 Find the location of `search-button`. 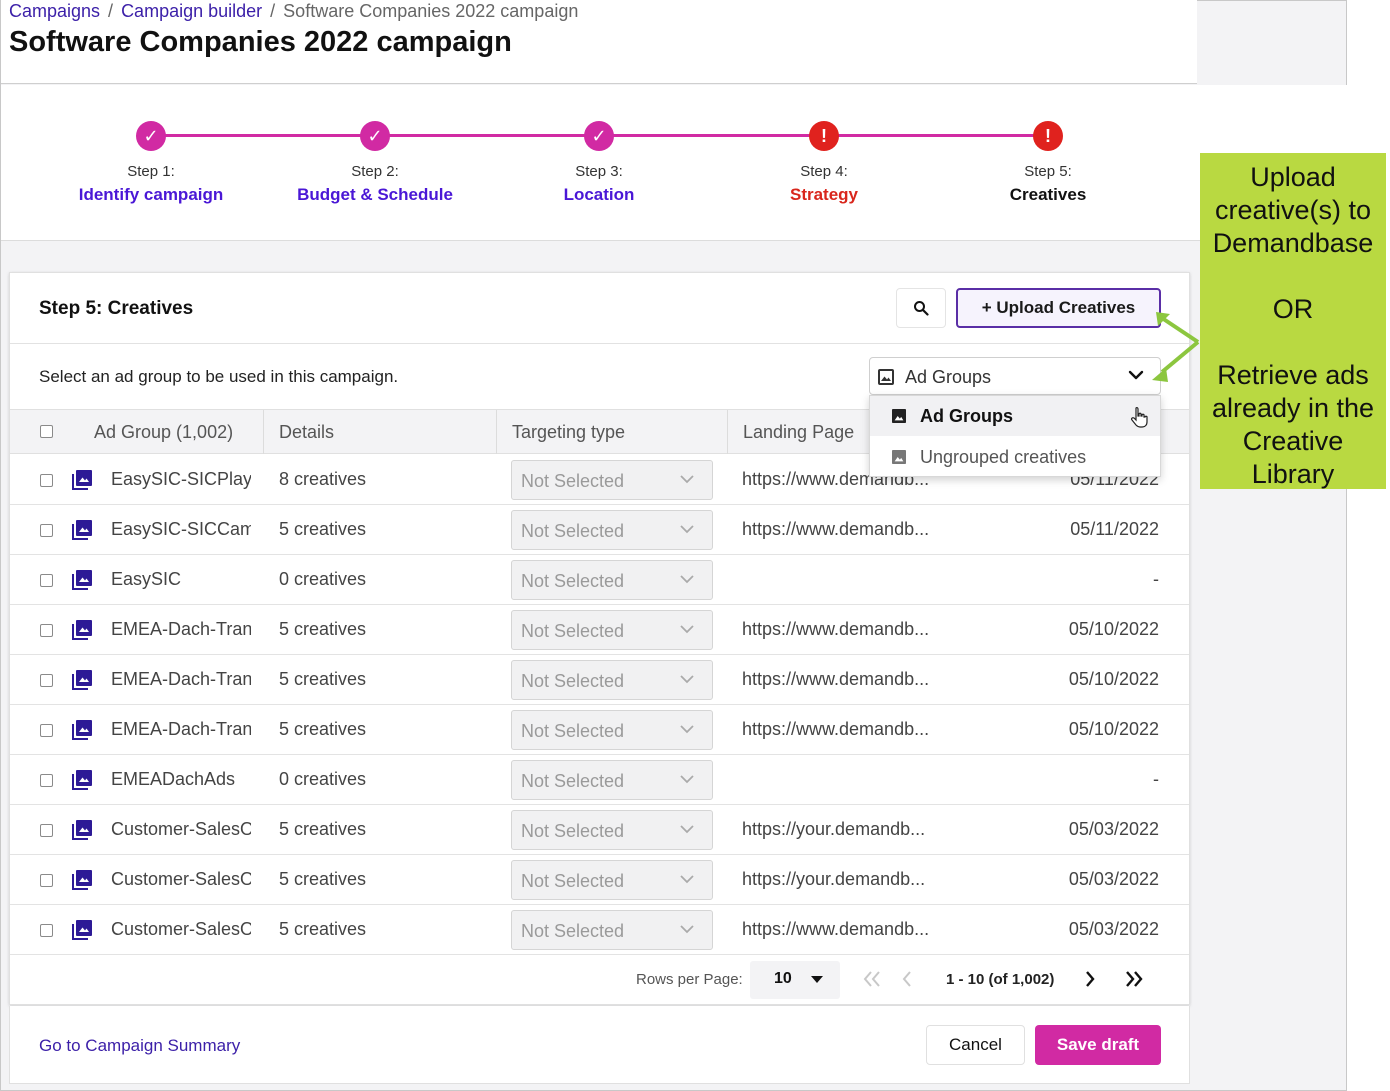

search-button is located at coordinates (921, 308).